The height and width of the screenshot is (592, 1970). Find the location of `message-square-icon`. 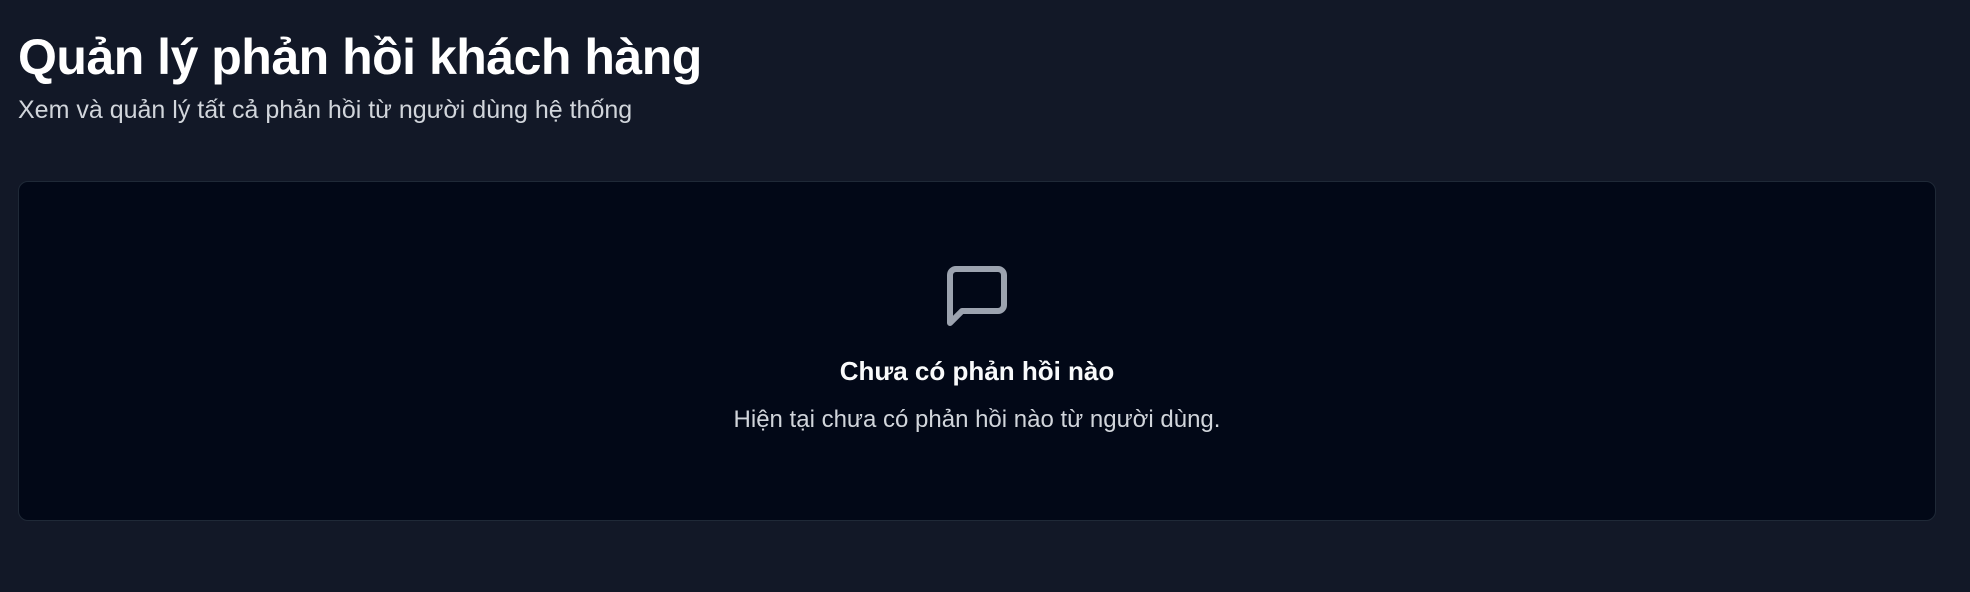

message-square-icon is located at coordinates (977, 296).